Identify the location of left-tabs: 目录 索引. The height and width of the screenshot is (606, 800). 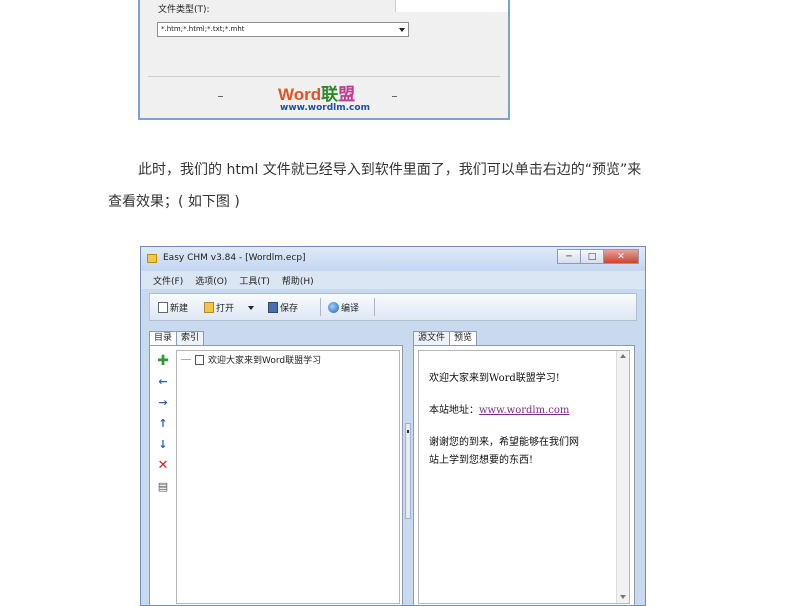
(177, 338).